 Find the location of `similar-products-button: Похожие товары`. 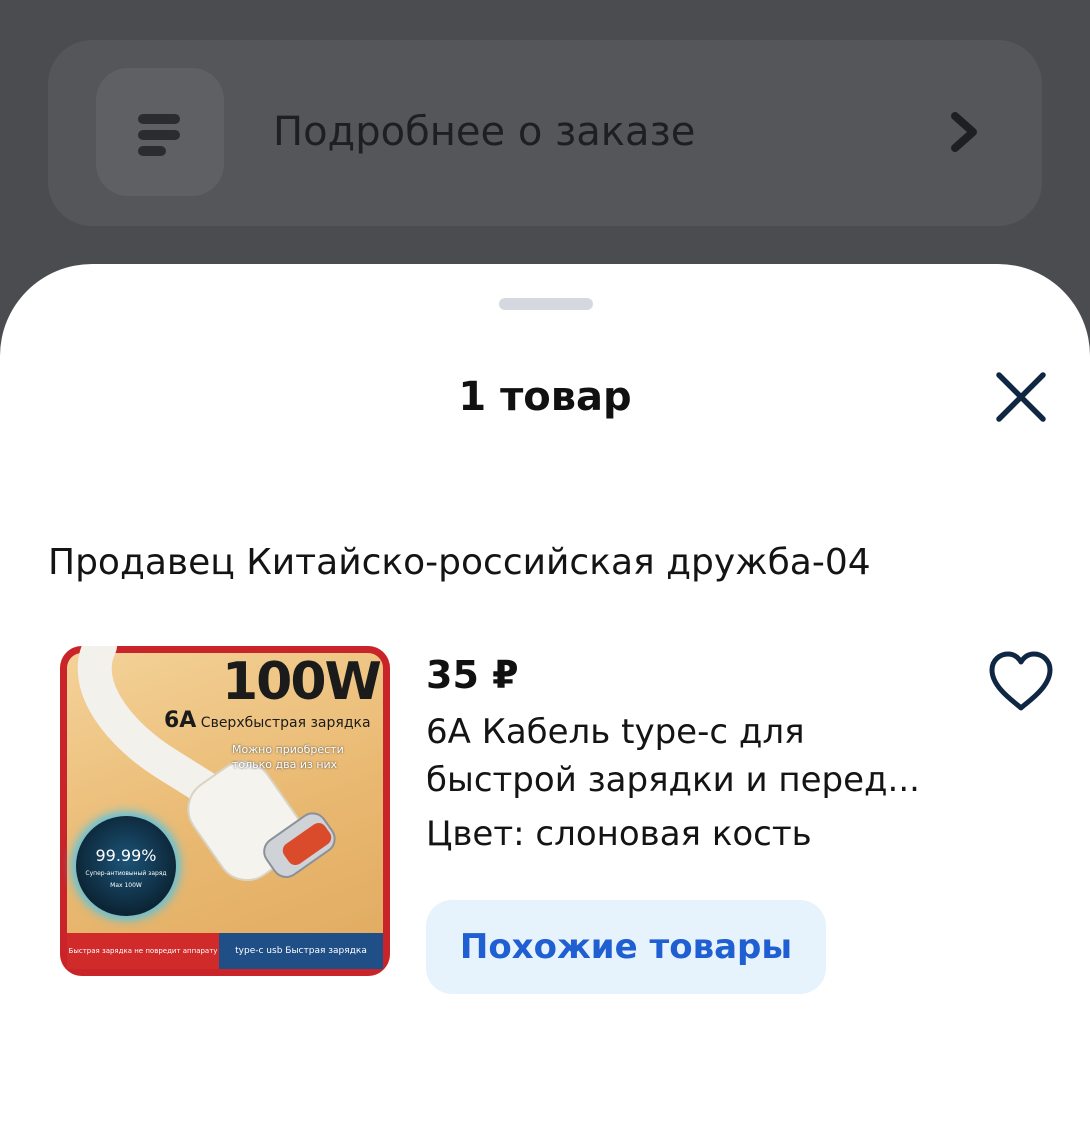

similar-products-button: Похожие товары is located at coordinates (626, 947).